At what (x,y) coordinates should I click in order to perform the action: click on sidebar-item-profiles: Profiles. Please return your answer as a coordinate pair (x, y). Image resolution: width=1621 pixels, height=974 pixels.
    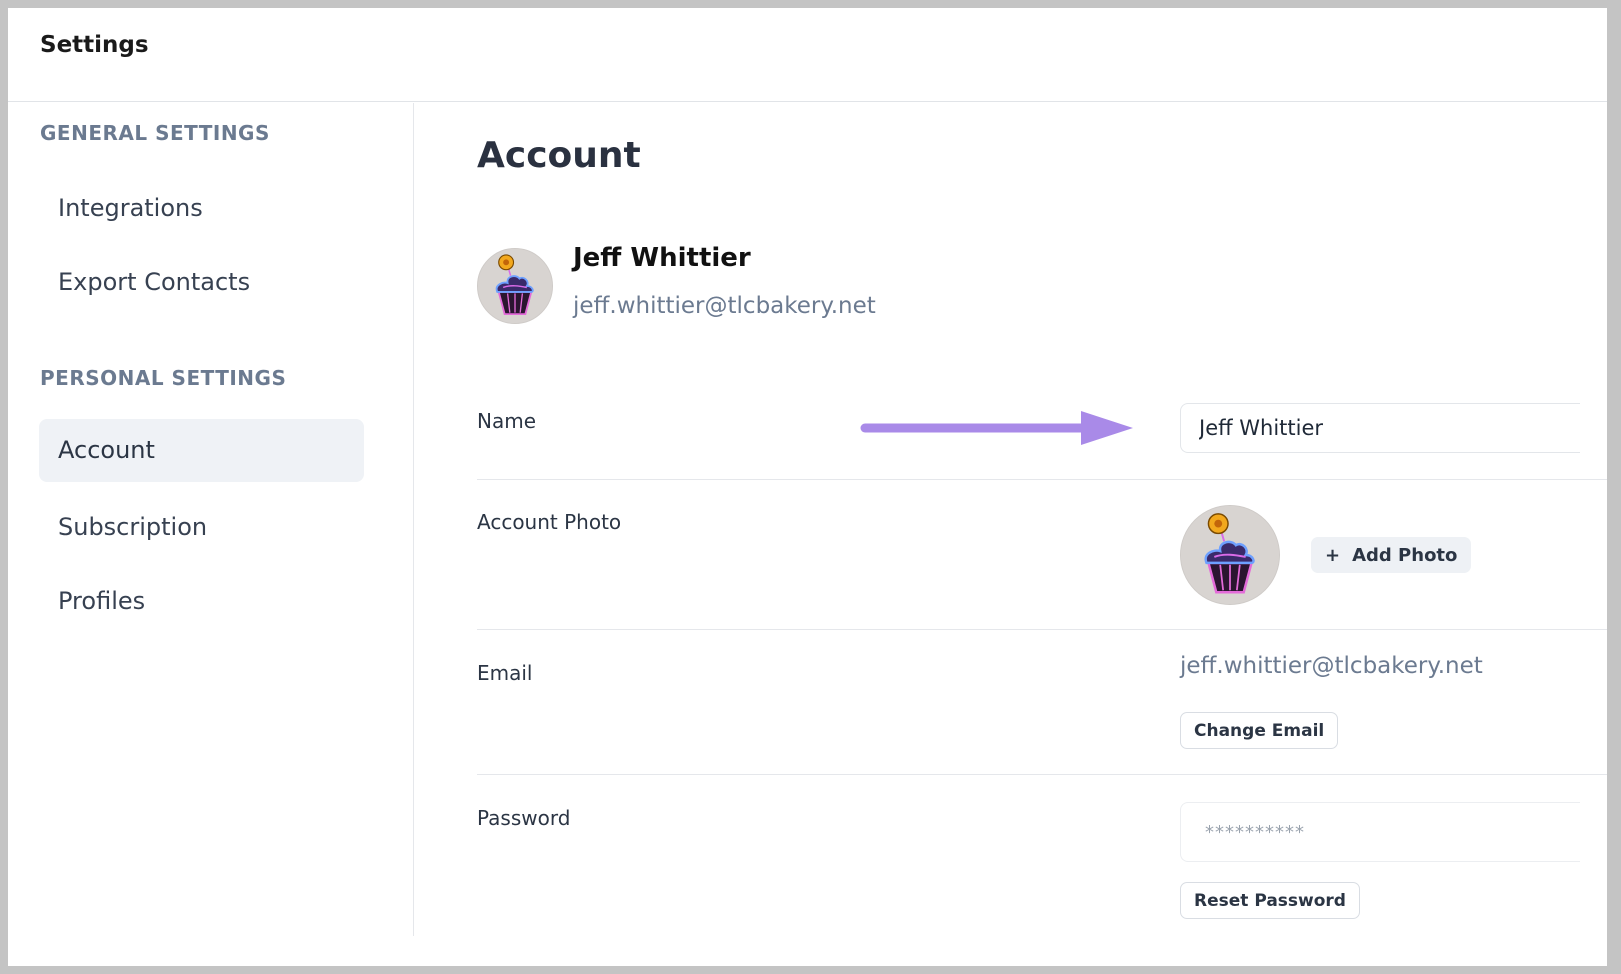
    Looking at the image, I should click on (201, 601).